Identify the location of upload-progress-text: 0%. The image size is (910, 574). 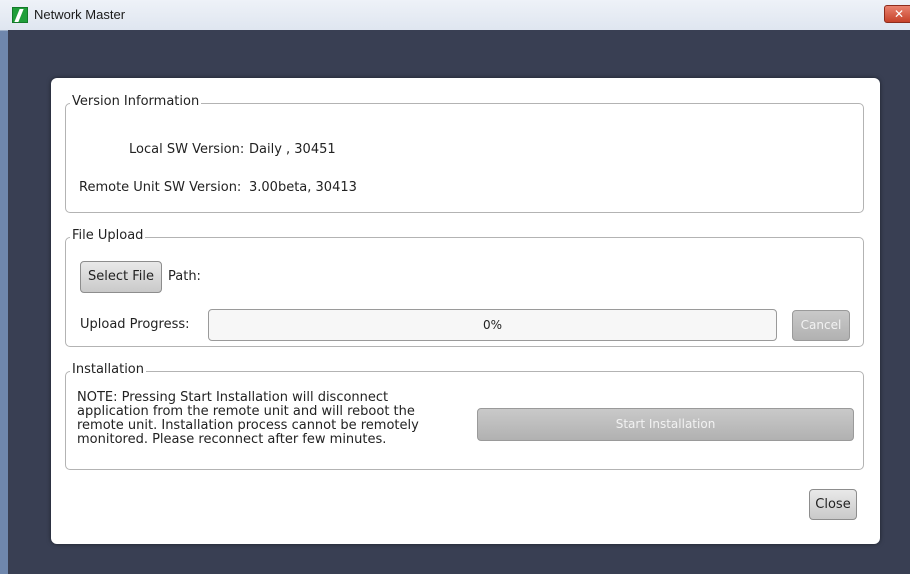
(492, 325).